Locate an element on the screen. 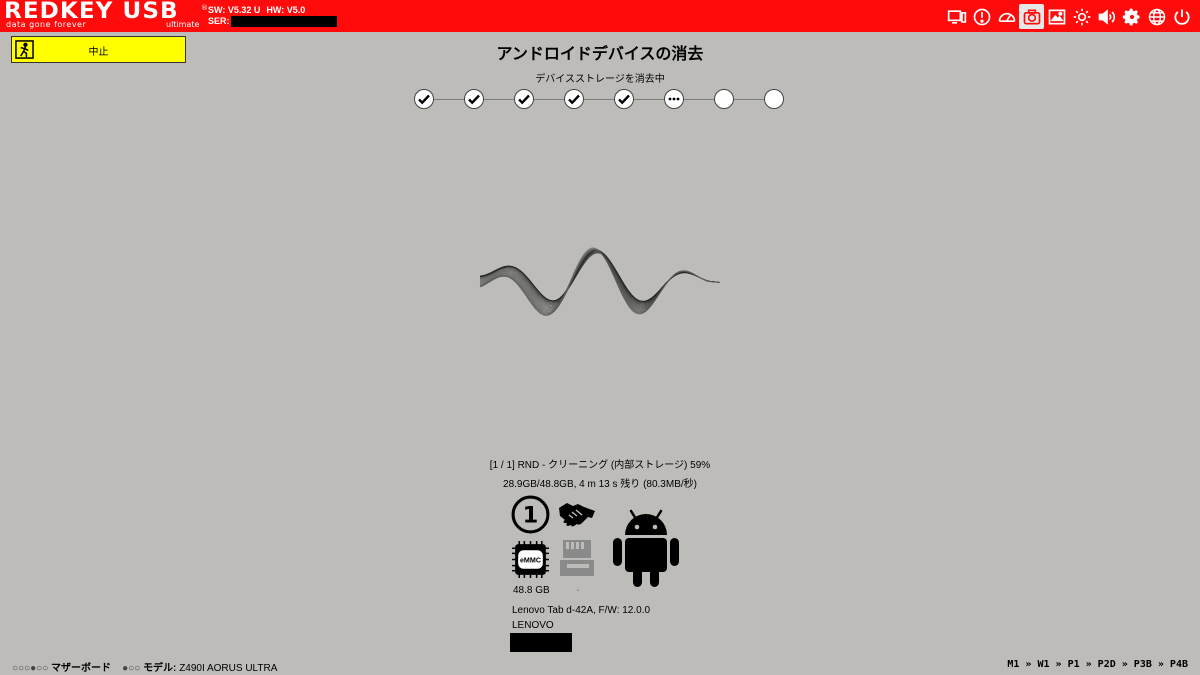 The image size is (1200, 675). logo: REDKEY USB ® data gone forever ultimate is located at coordinates (106, 15).